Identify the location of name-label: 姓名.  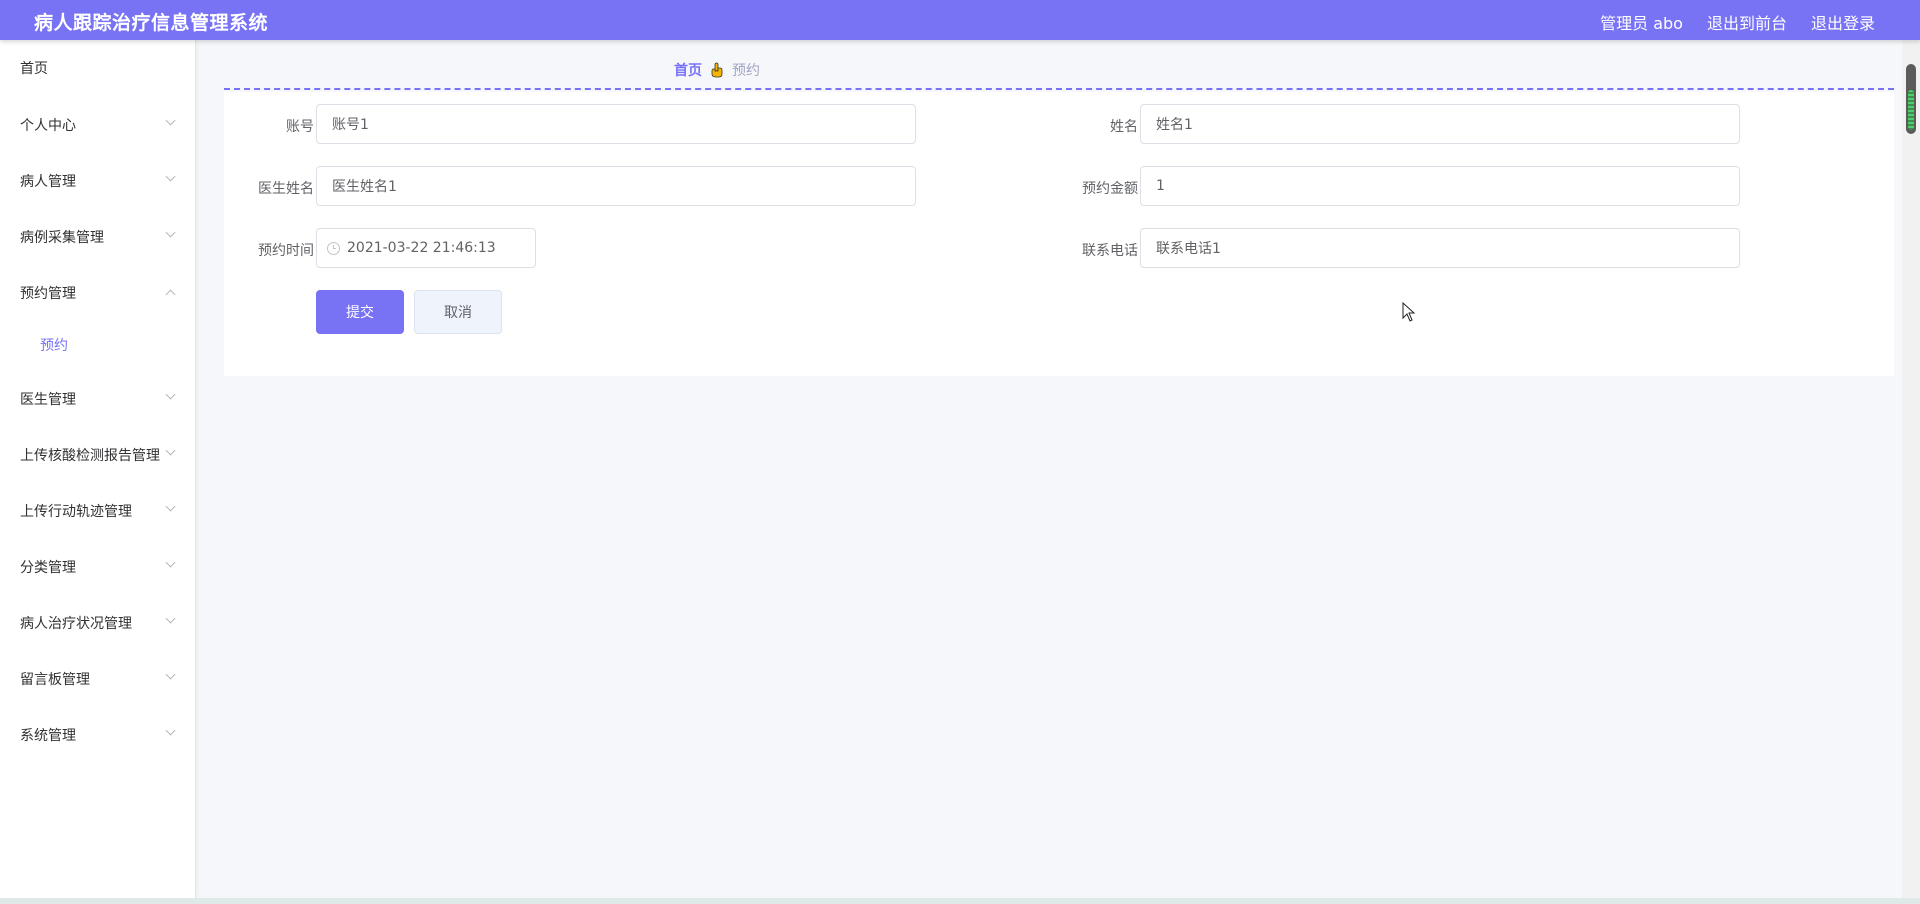
(1124, 127).